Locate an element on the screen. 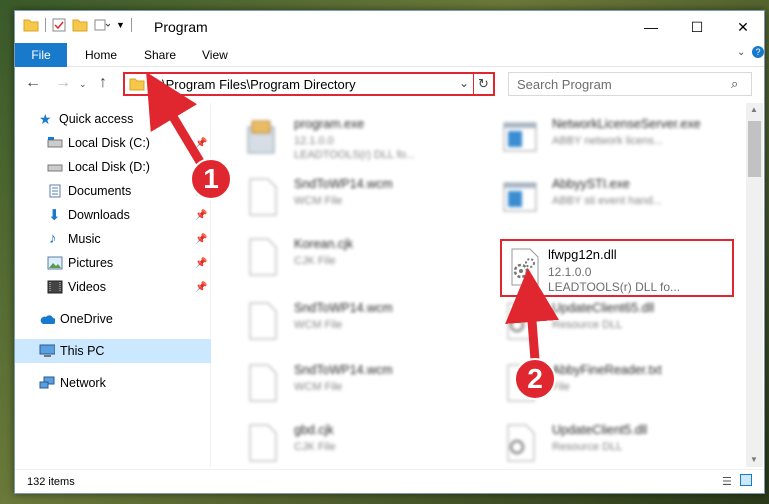 The image size is (769, 504). help-icon: ? is located at coordinates (758, 52).